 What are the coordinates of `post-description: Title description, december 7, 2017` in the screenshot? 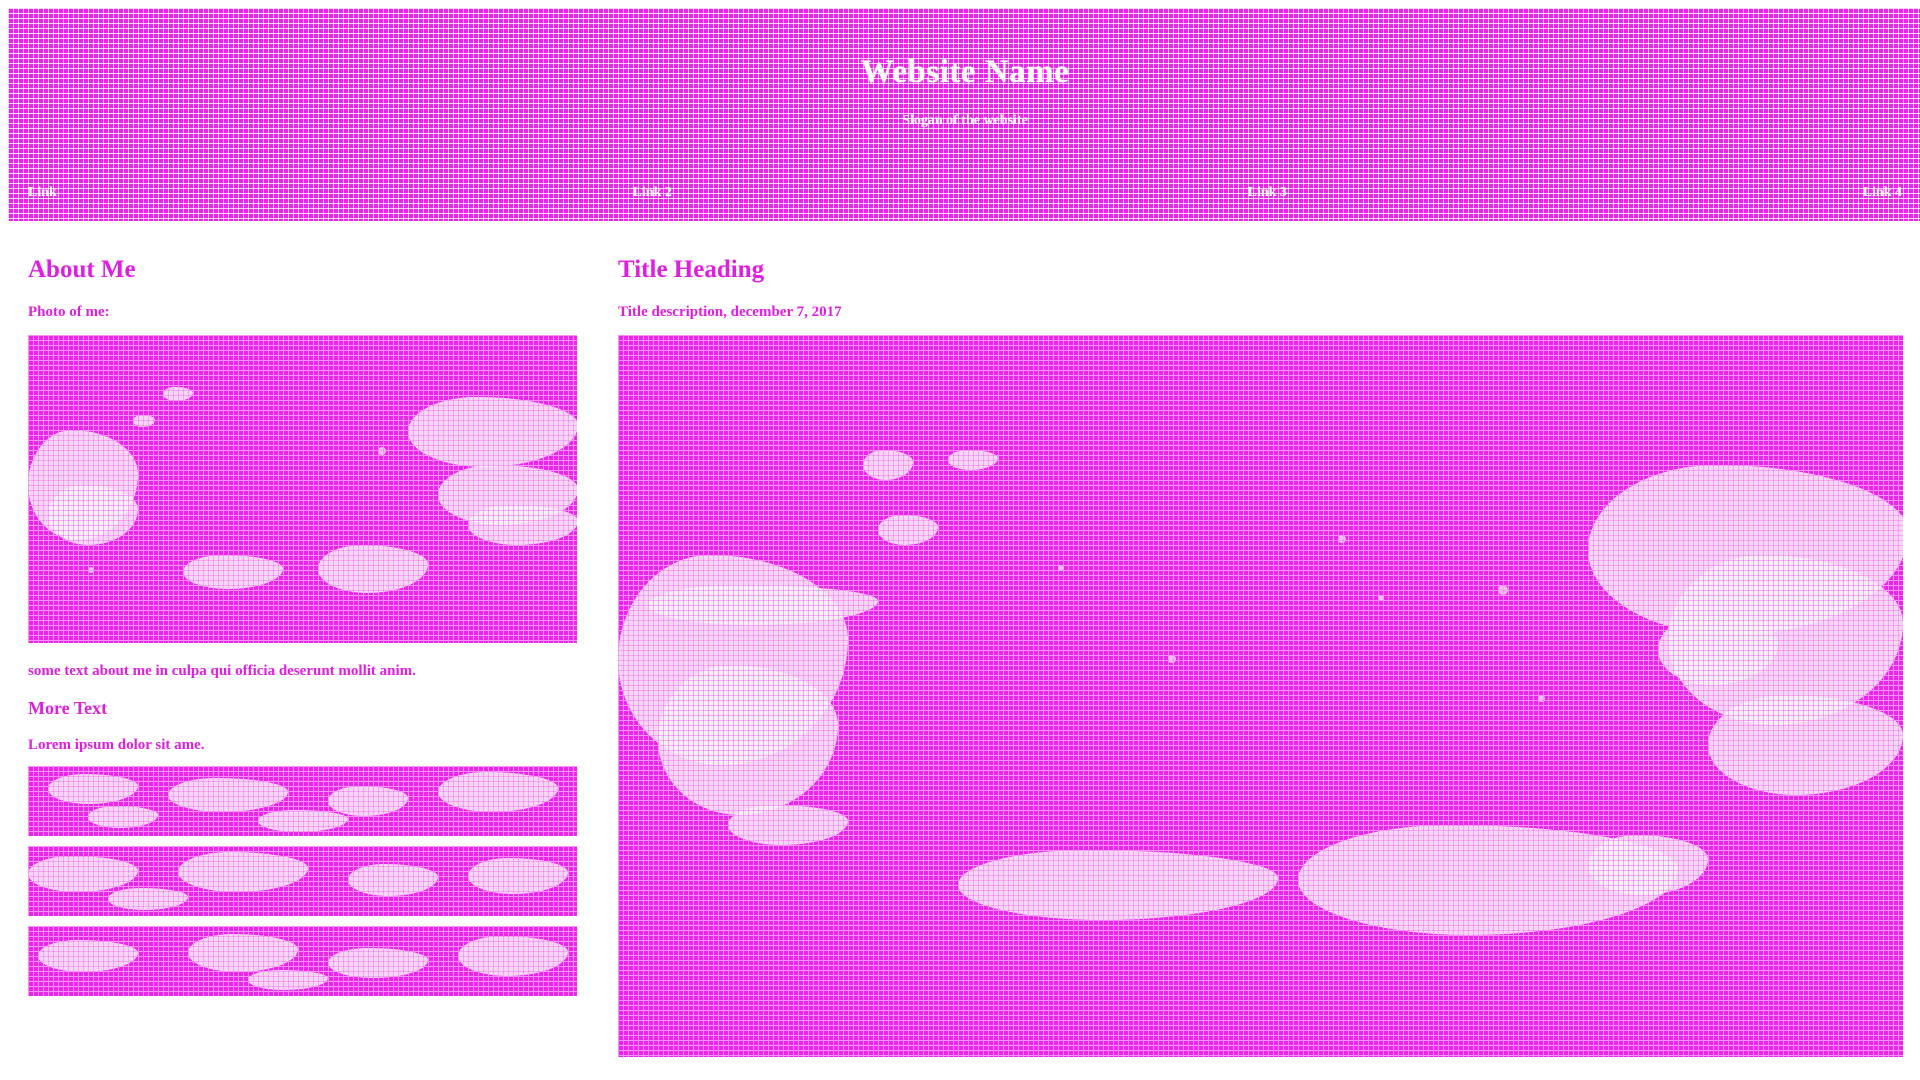 It's located at (730, 312).